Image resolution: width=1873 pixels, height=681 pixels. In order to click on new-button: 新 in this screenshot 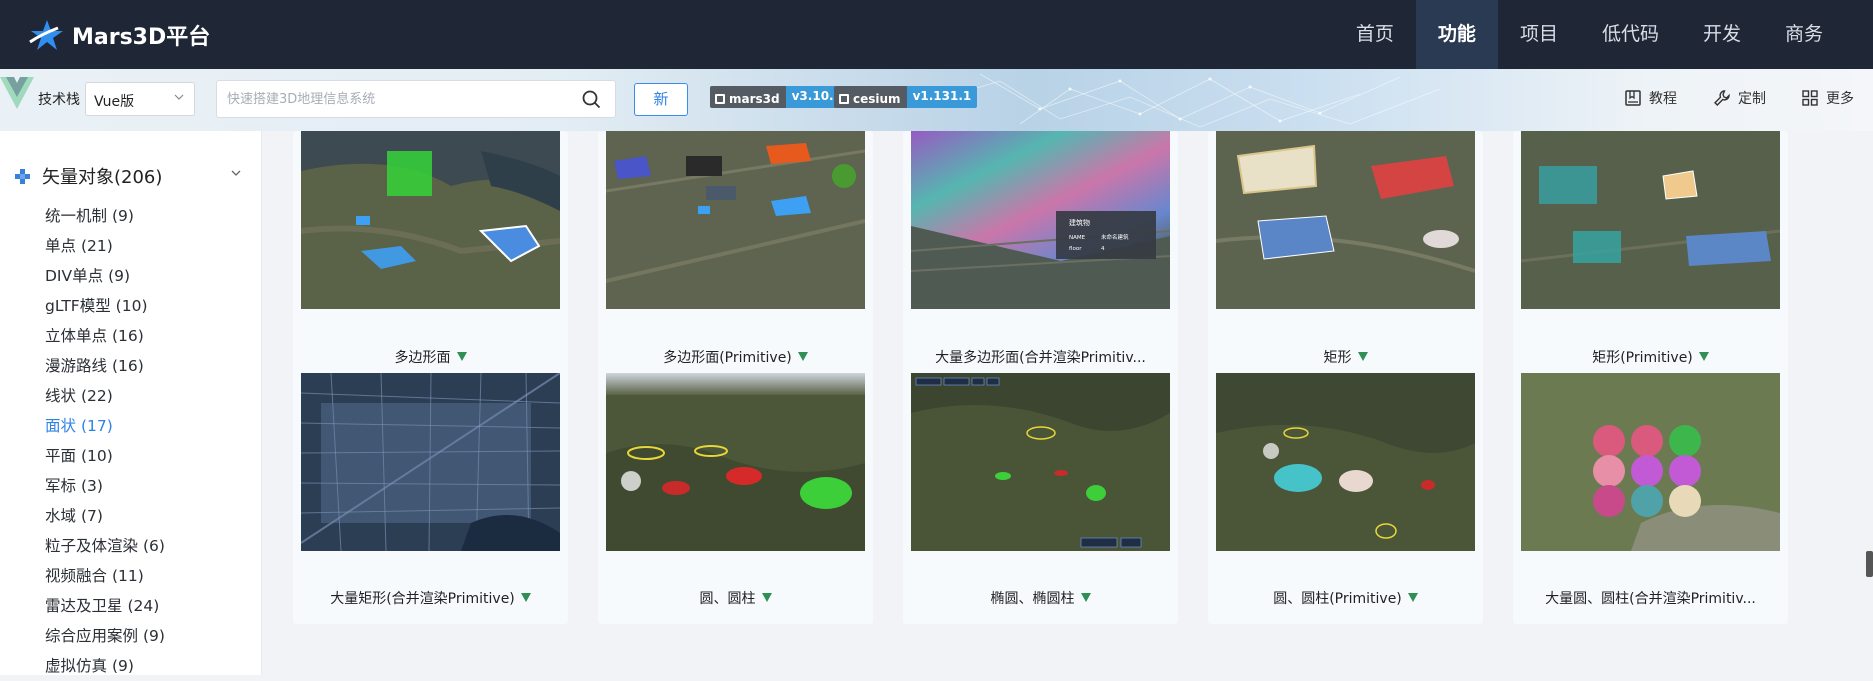, I will do `click(661, 99)`.